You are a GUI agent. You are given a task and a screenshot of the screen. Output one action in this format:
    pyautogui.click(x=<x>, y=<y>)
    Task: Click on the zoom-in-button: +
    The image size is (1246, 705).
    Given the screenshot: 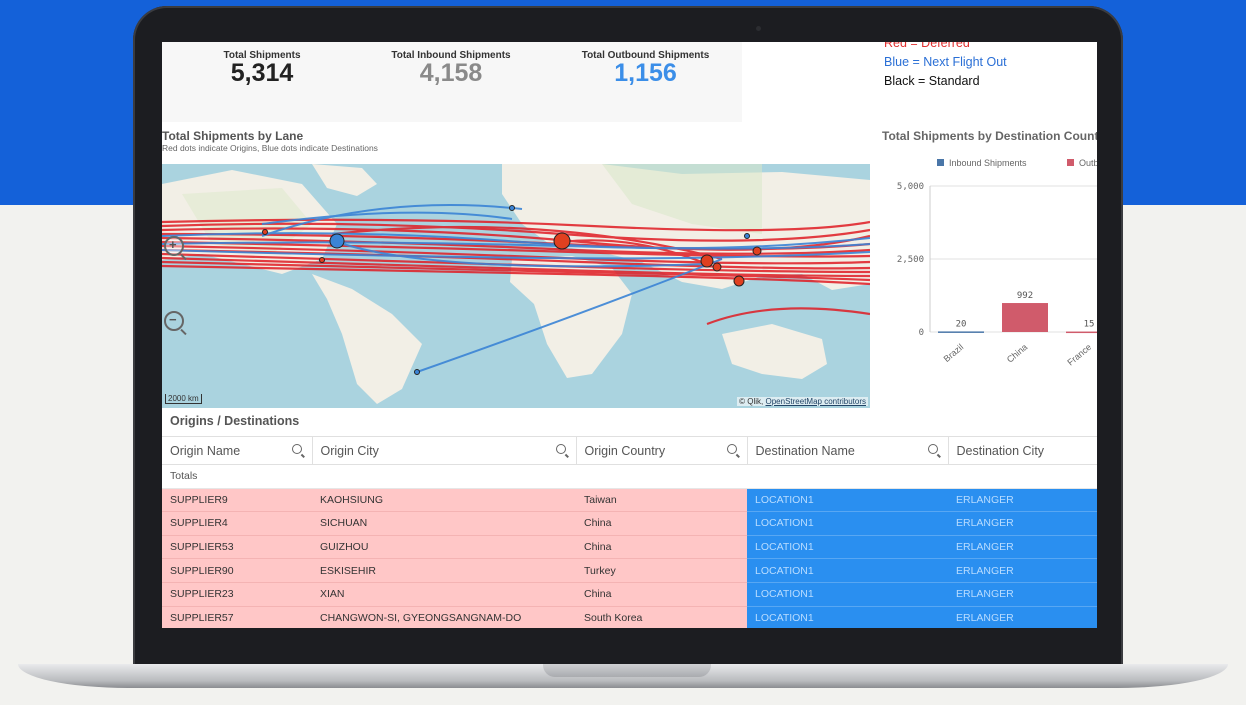 What is the action you would take?
    pyautogui.click(x=174, y=246)
    